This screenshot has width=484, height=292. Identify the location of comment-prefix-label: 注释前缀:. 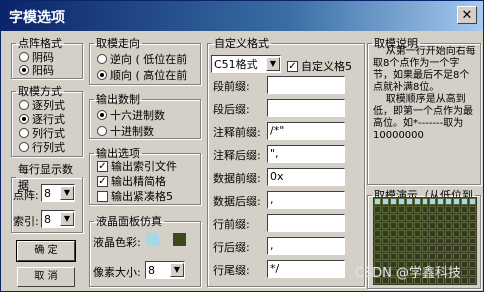
(237, 132).